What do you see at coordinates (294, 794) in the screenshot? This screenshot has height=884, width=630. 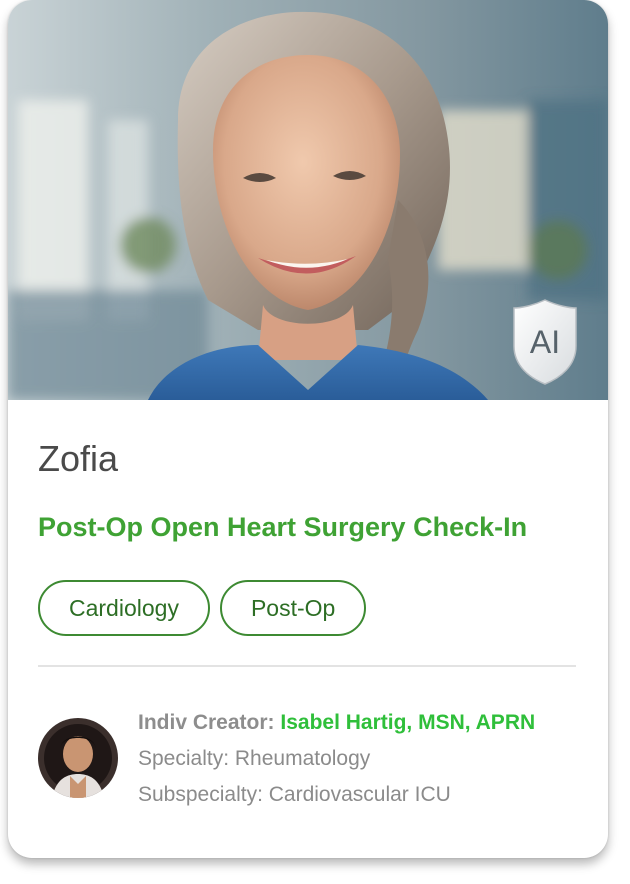 I see `creator-subspecialty: Subspecialty: Cardiovascular ICU` at bounding box center [294, 794].